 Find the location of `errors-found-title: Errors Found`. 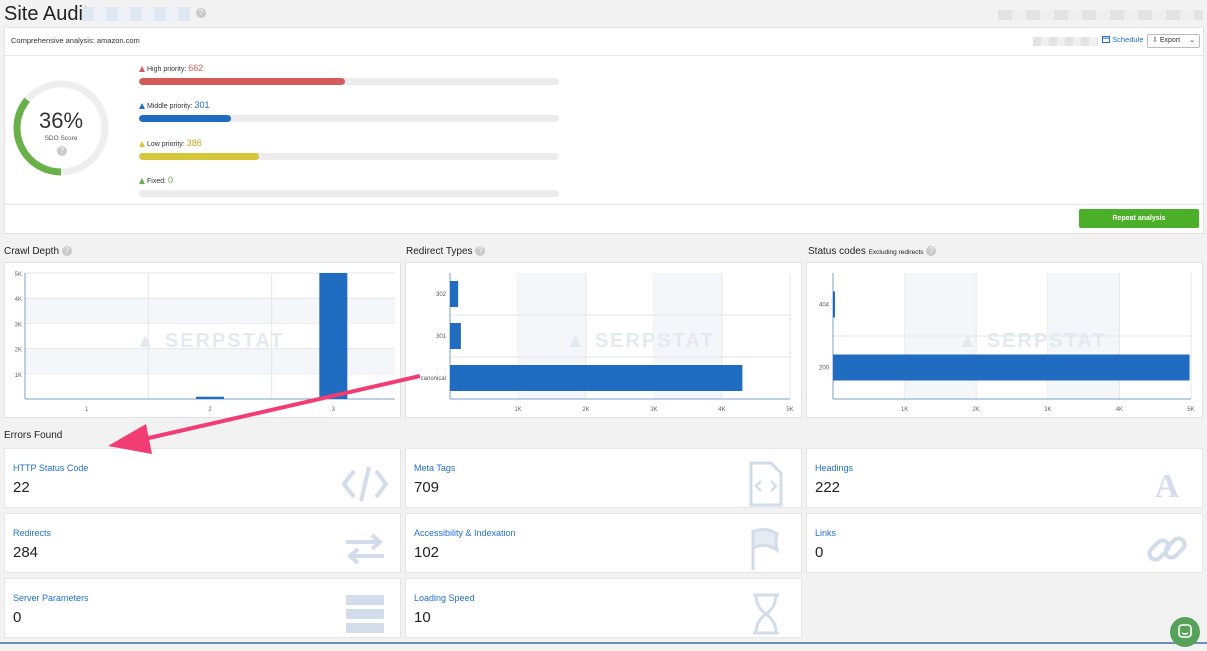

errors-found-title: Errors Found is located at coordinates (33, 435).